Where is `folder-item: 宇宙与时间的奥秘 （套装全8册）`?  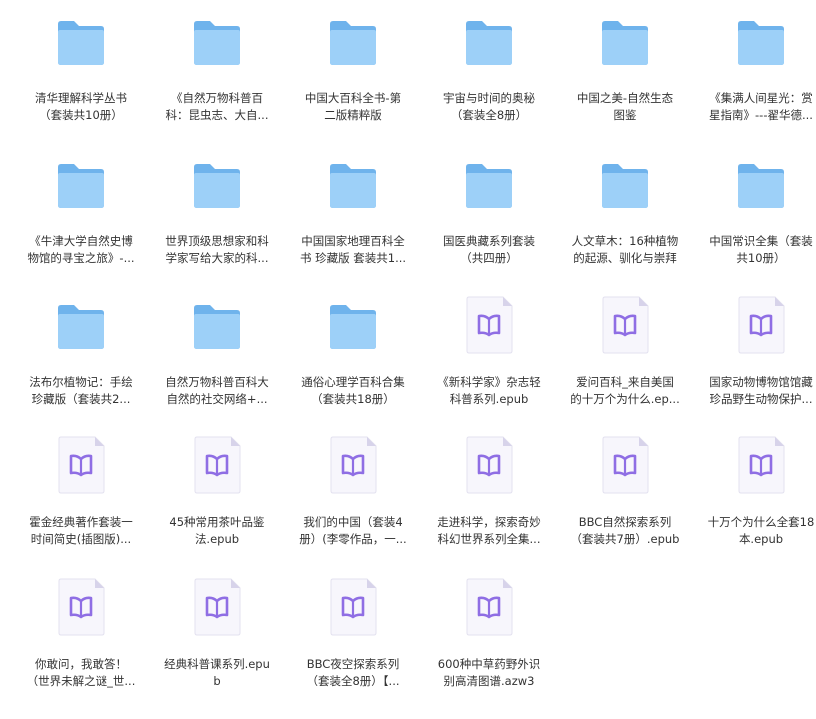 folder-item: 宇宙与时间的奥秘 （套装全8册） is located at coordinates (489, 65).